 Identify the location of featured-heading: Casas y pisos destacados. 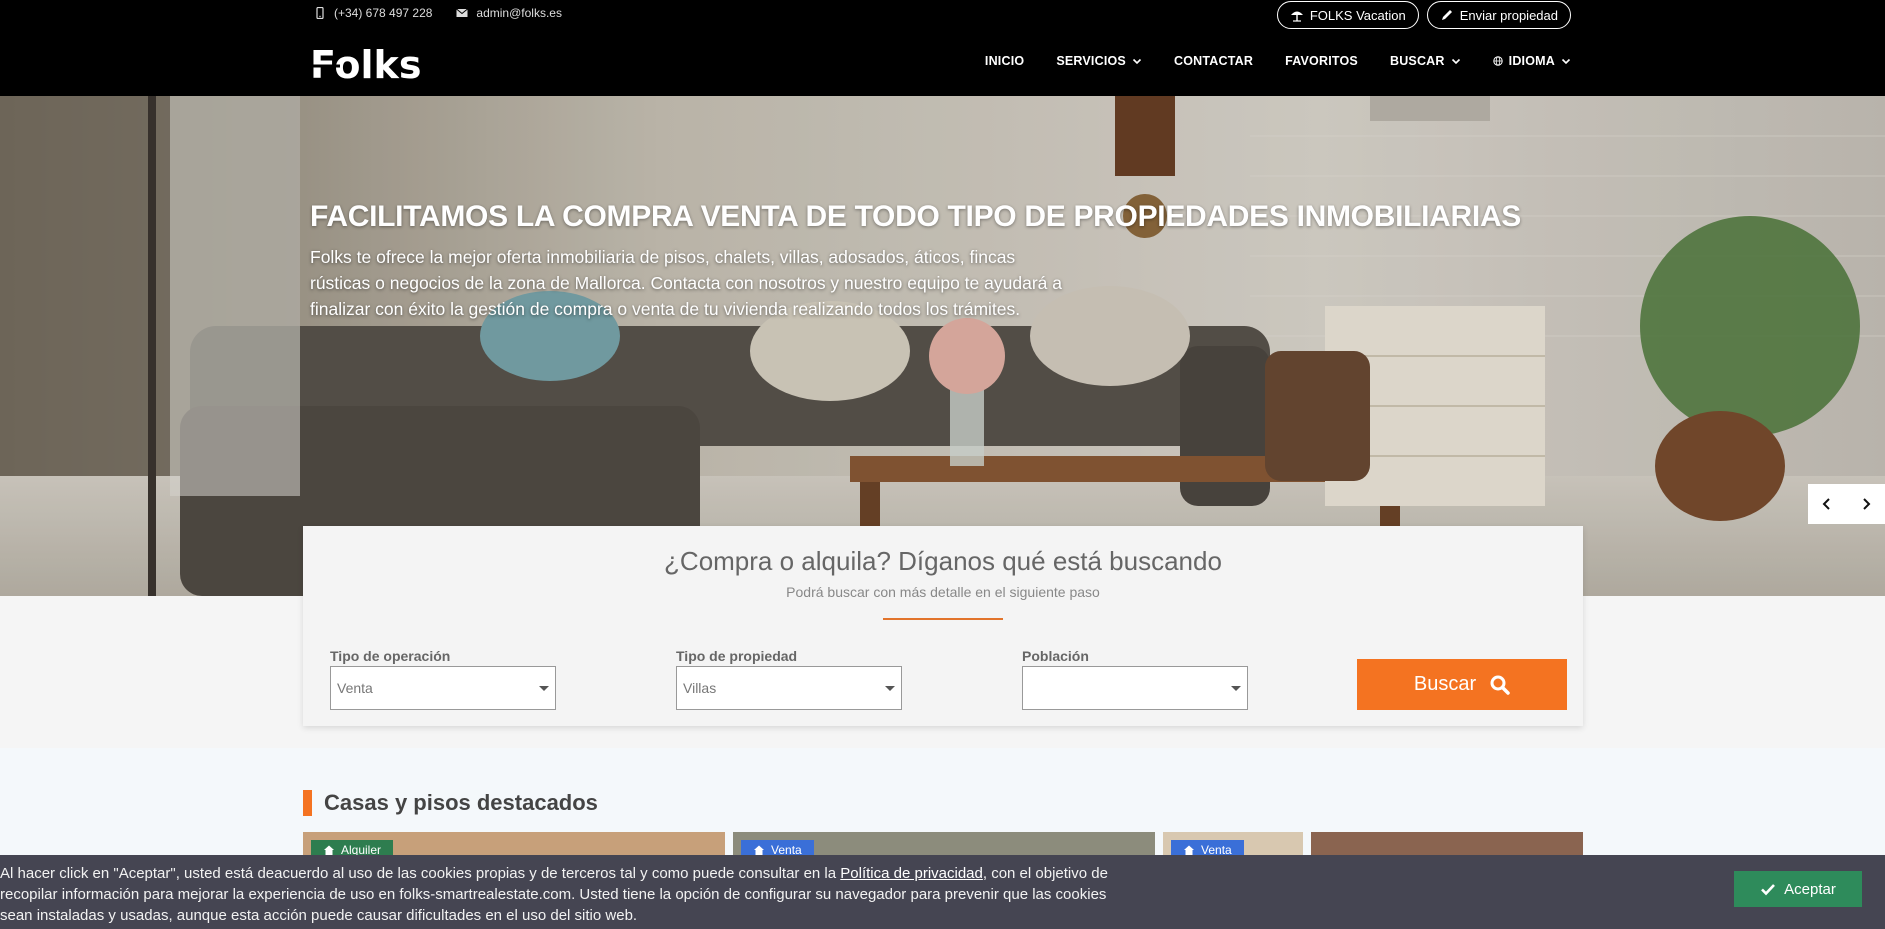
(450, 803).